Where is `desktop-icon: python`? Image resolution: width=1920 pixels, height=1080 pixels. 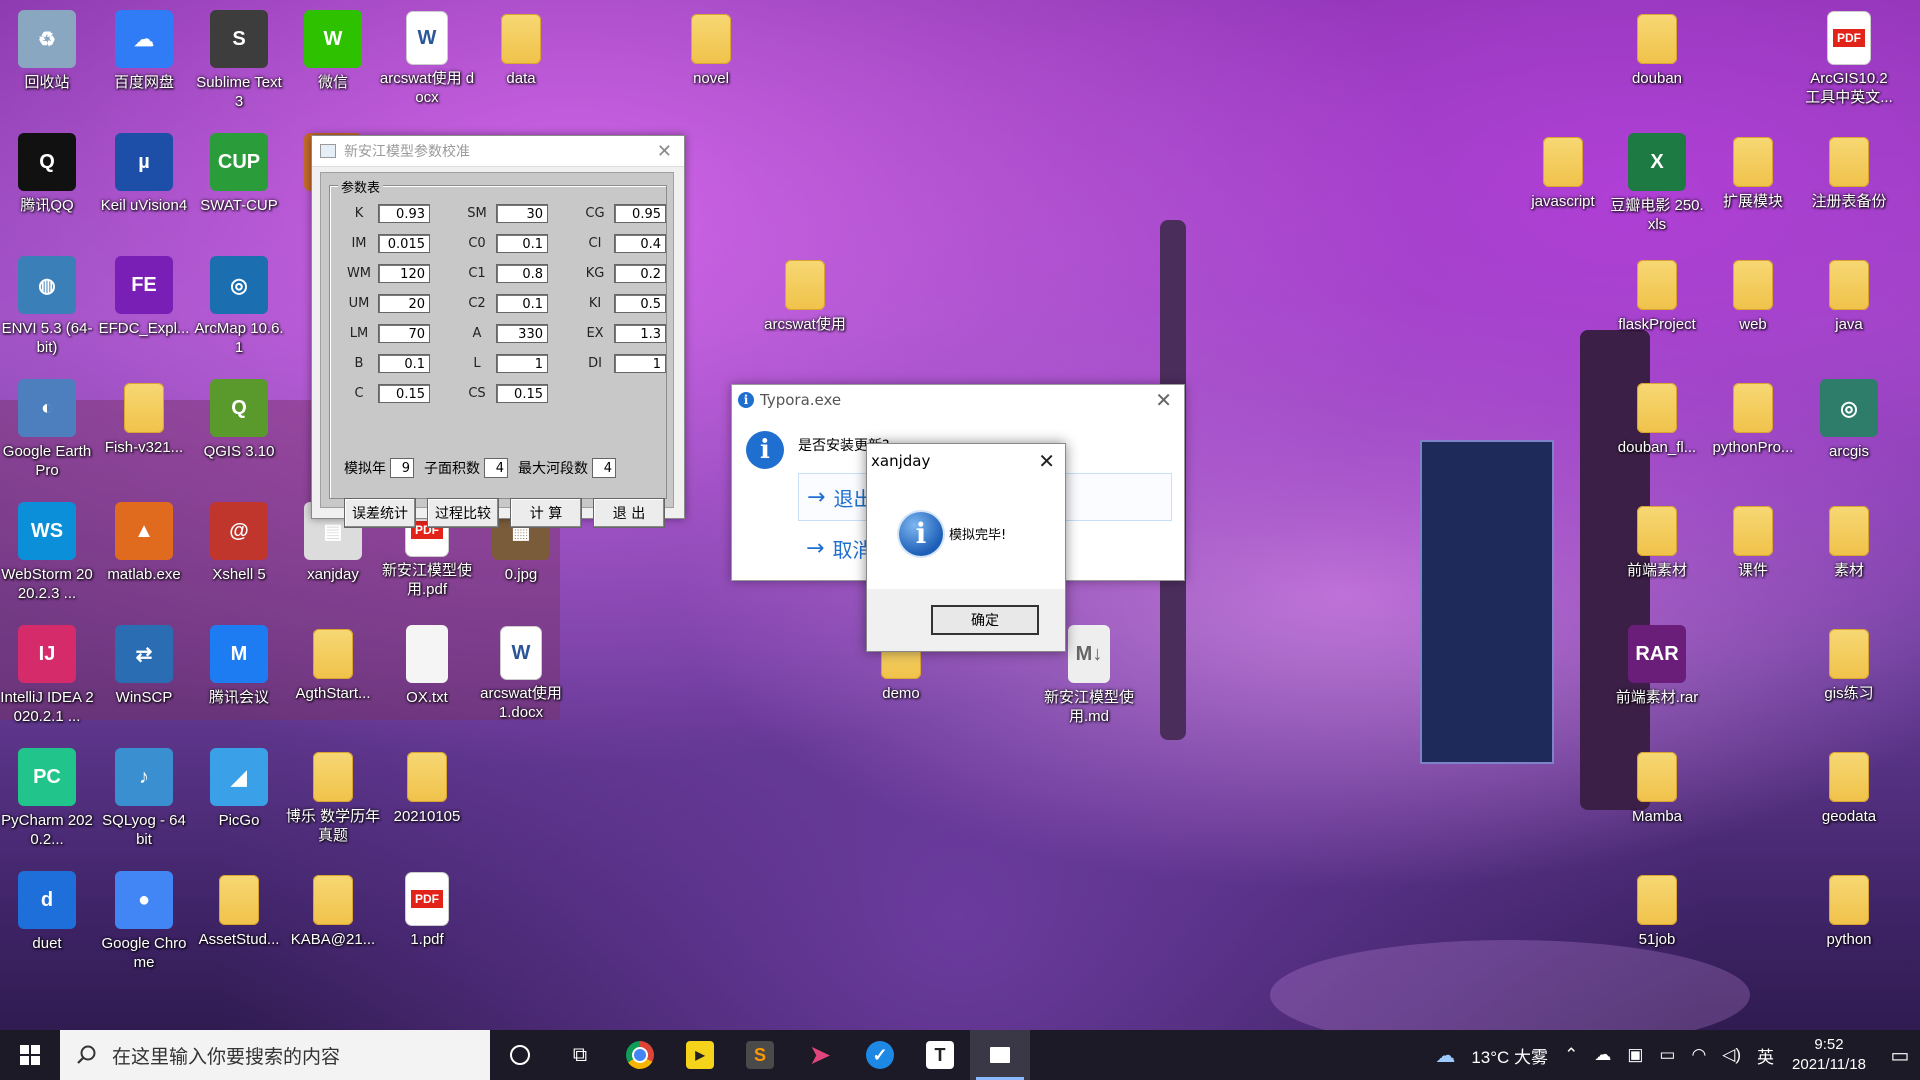
desktop-icon: python is located at coordinates (1849, 919).